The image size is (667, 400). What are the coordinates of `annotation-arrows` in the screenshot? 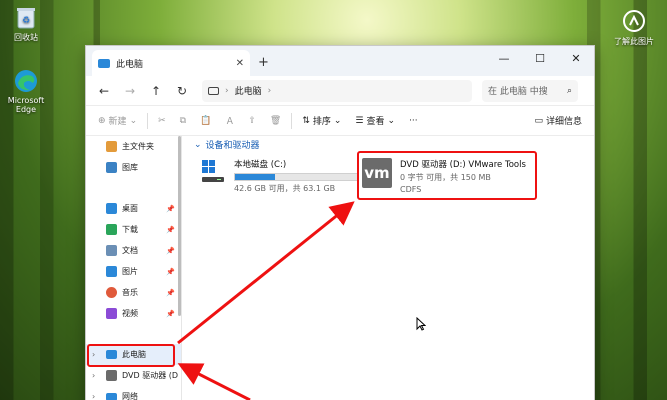 It's located at (266, 300).